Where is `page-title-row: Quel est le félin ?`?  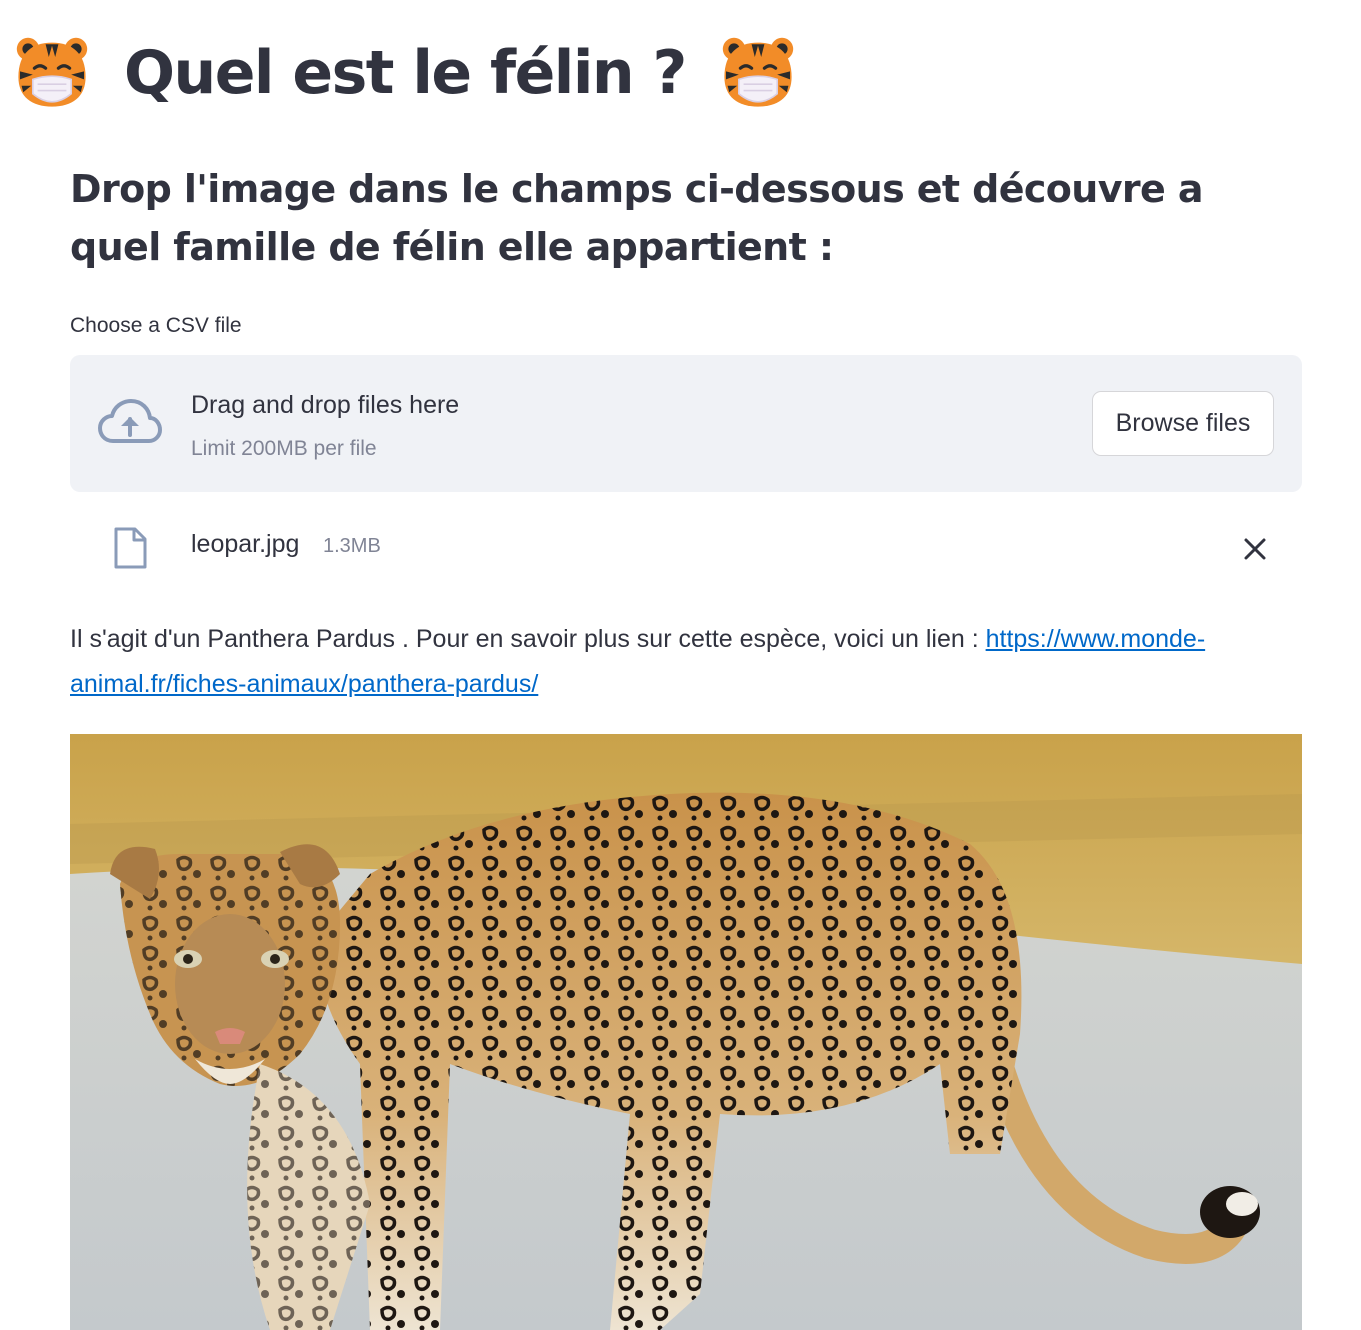
page-title-row: Quel est le félin ? is located at coordinates (405, 73).